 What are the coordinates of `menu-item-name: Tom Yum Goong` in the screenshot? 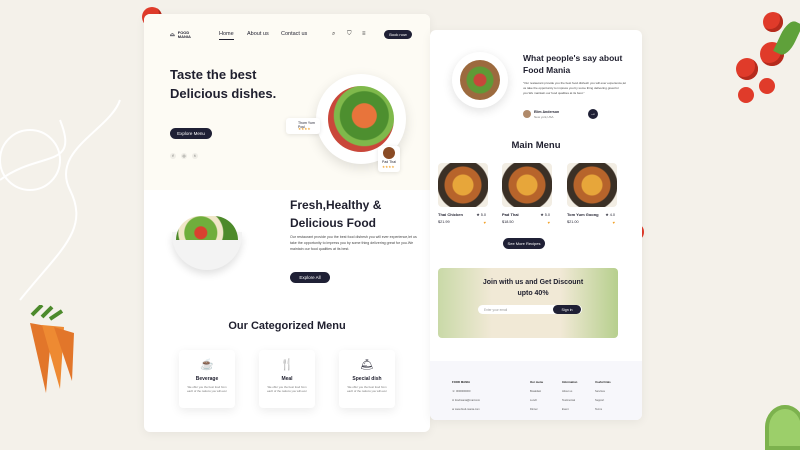 It's located at (583, 214).